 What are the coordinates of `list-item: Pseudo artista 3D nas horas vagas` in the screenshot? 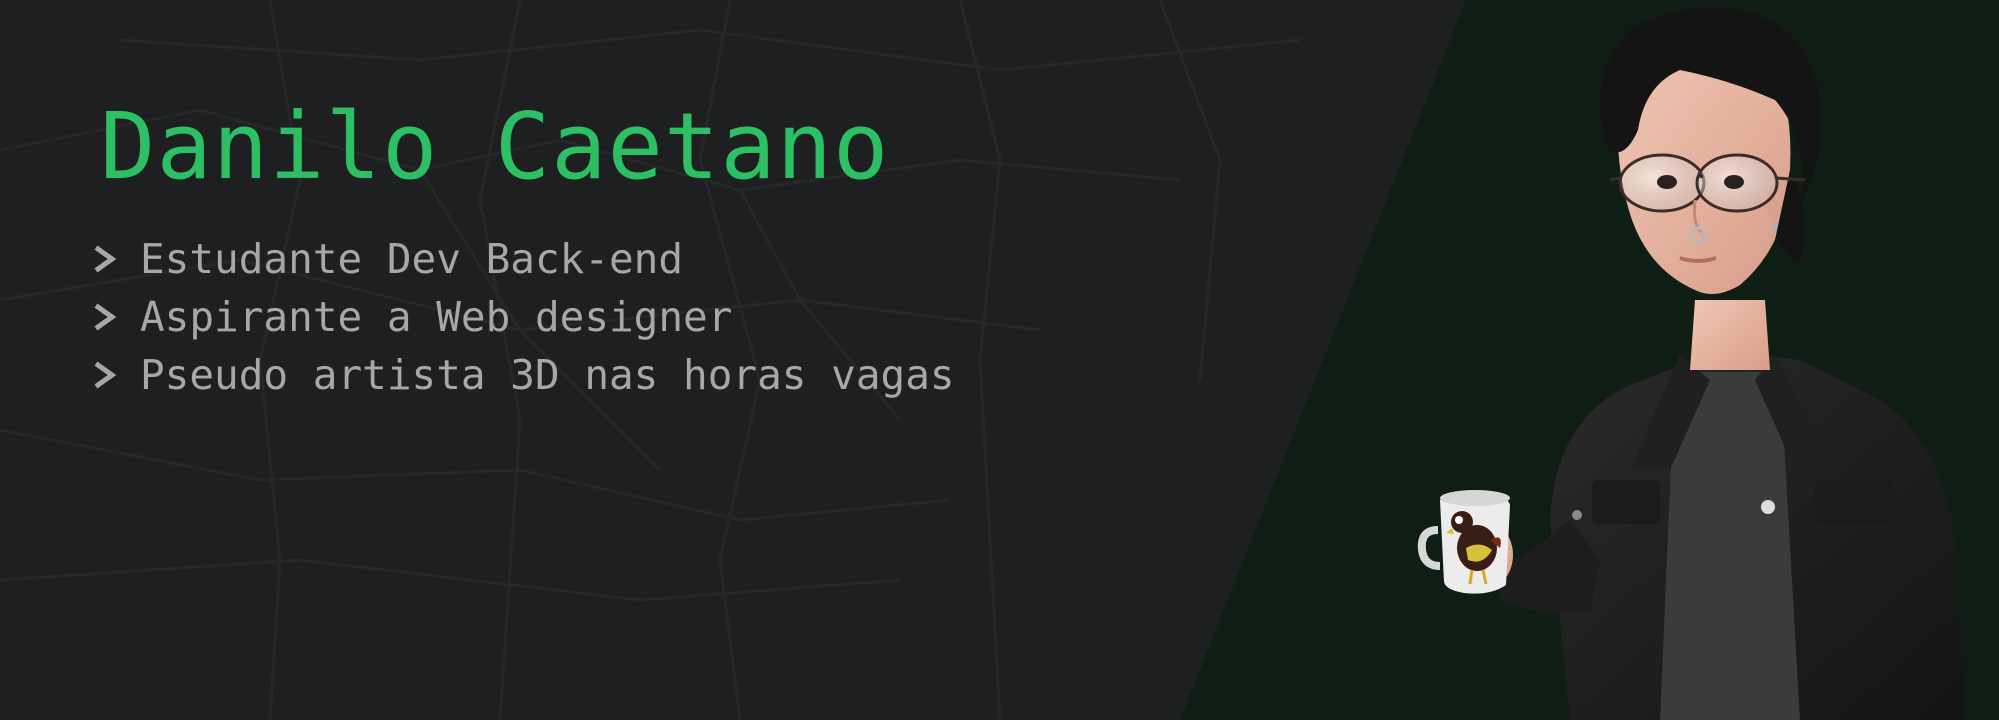 It's located at (524, 375).